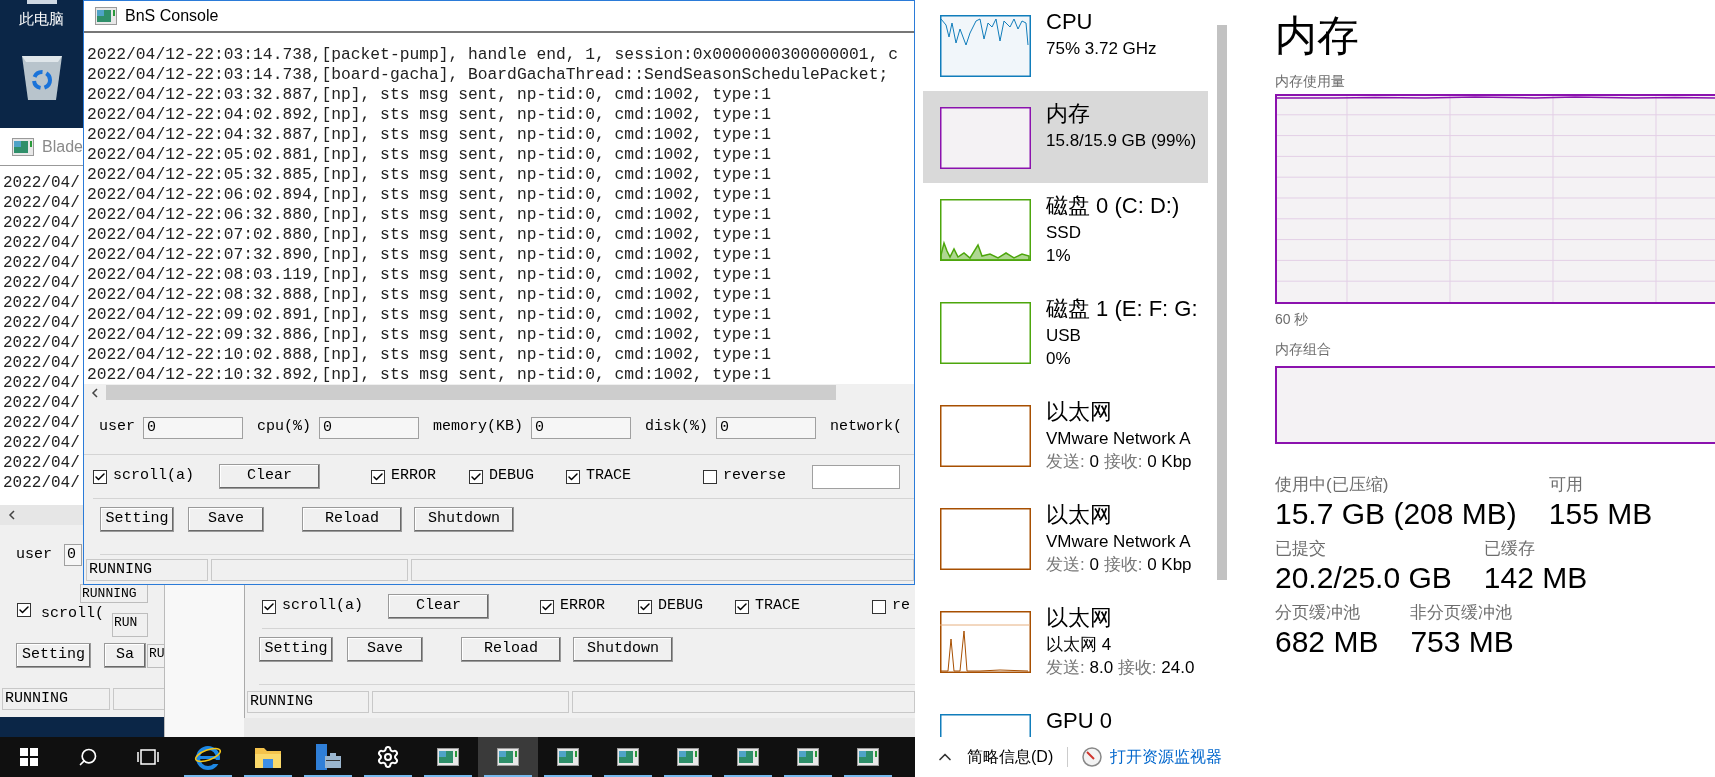 This screenshot has width=1715, height=777. Describe the element at coordinates (41, 2) in the screenshot. I see `computer-icon` at that location.